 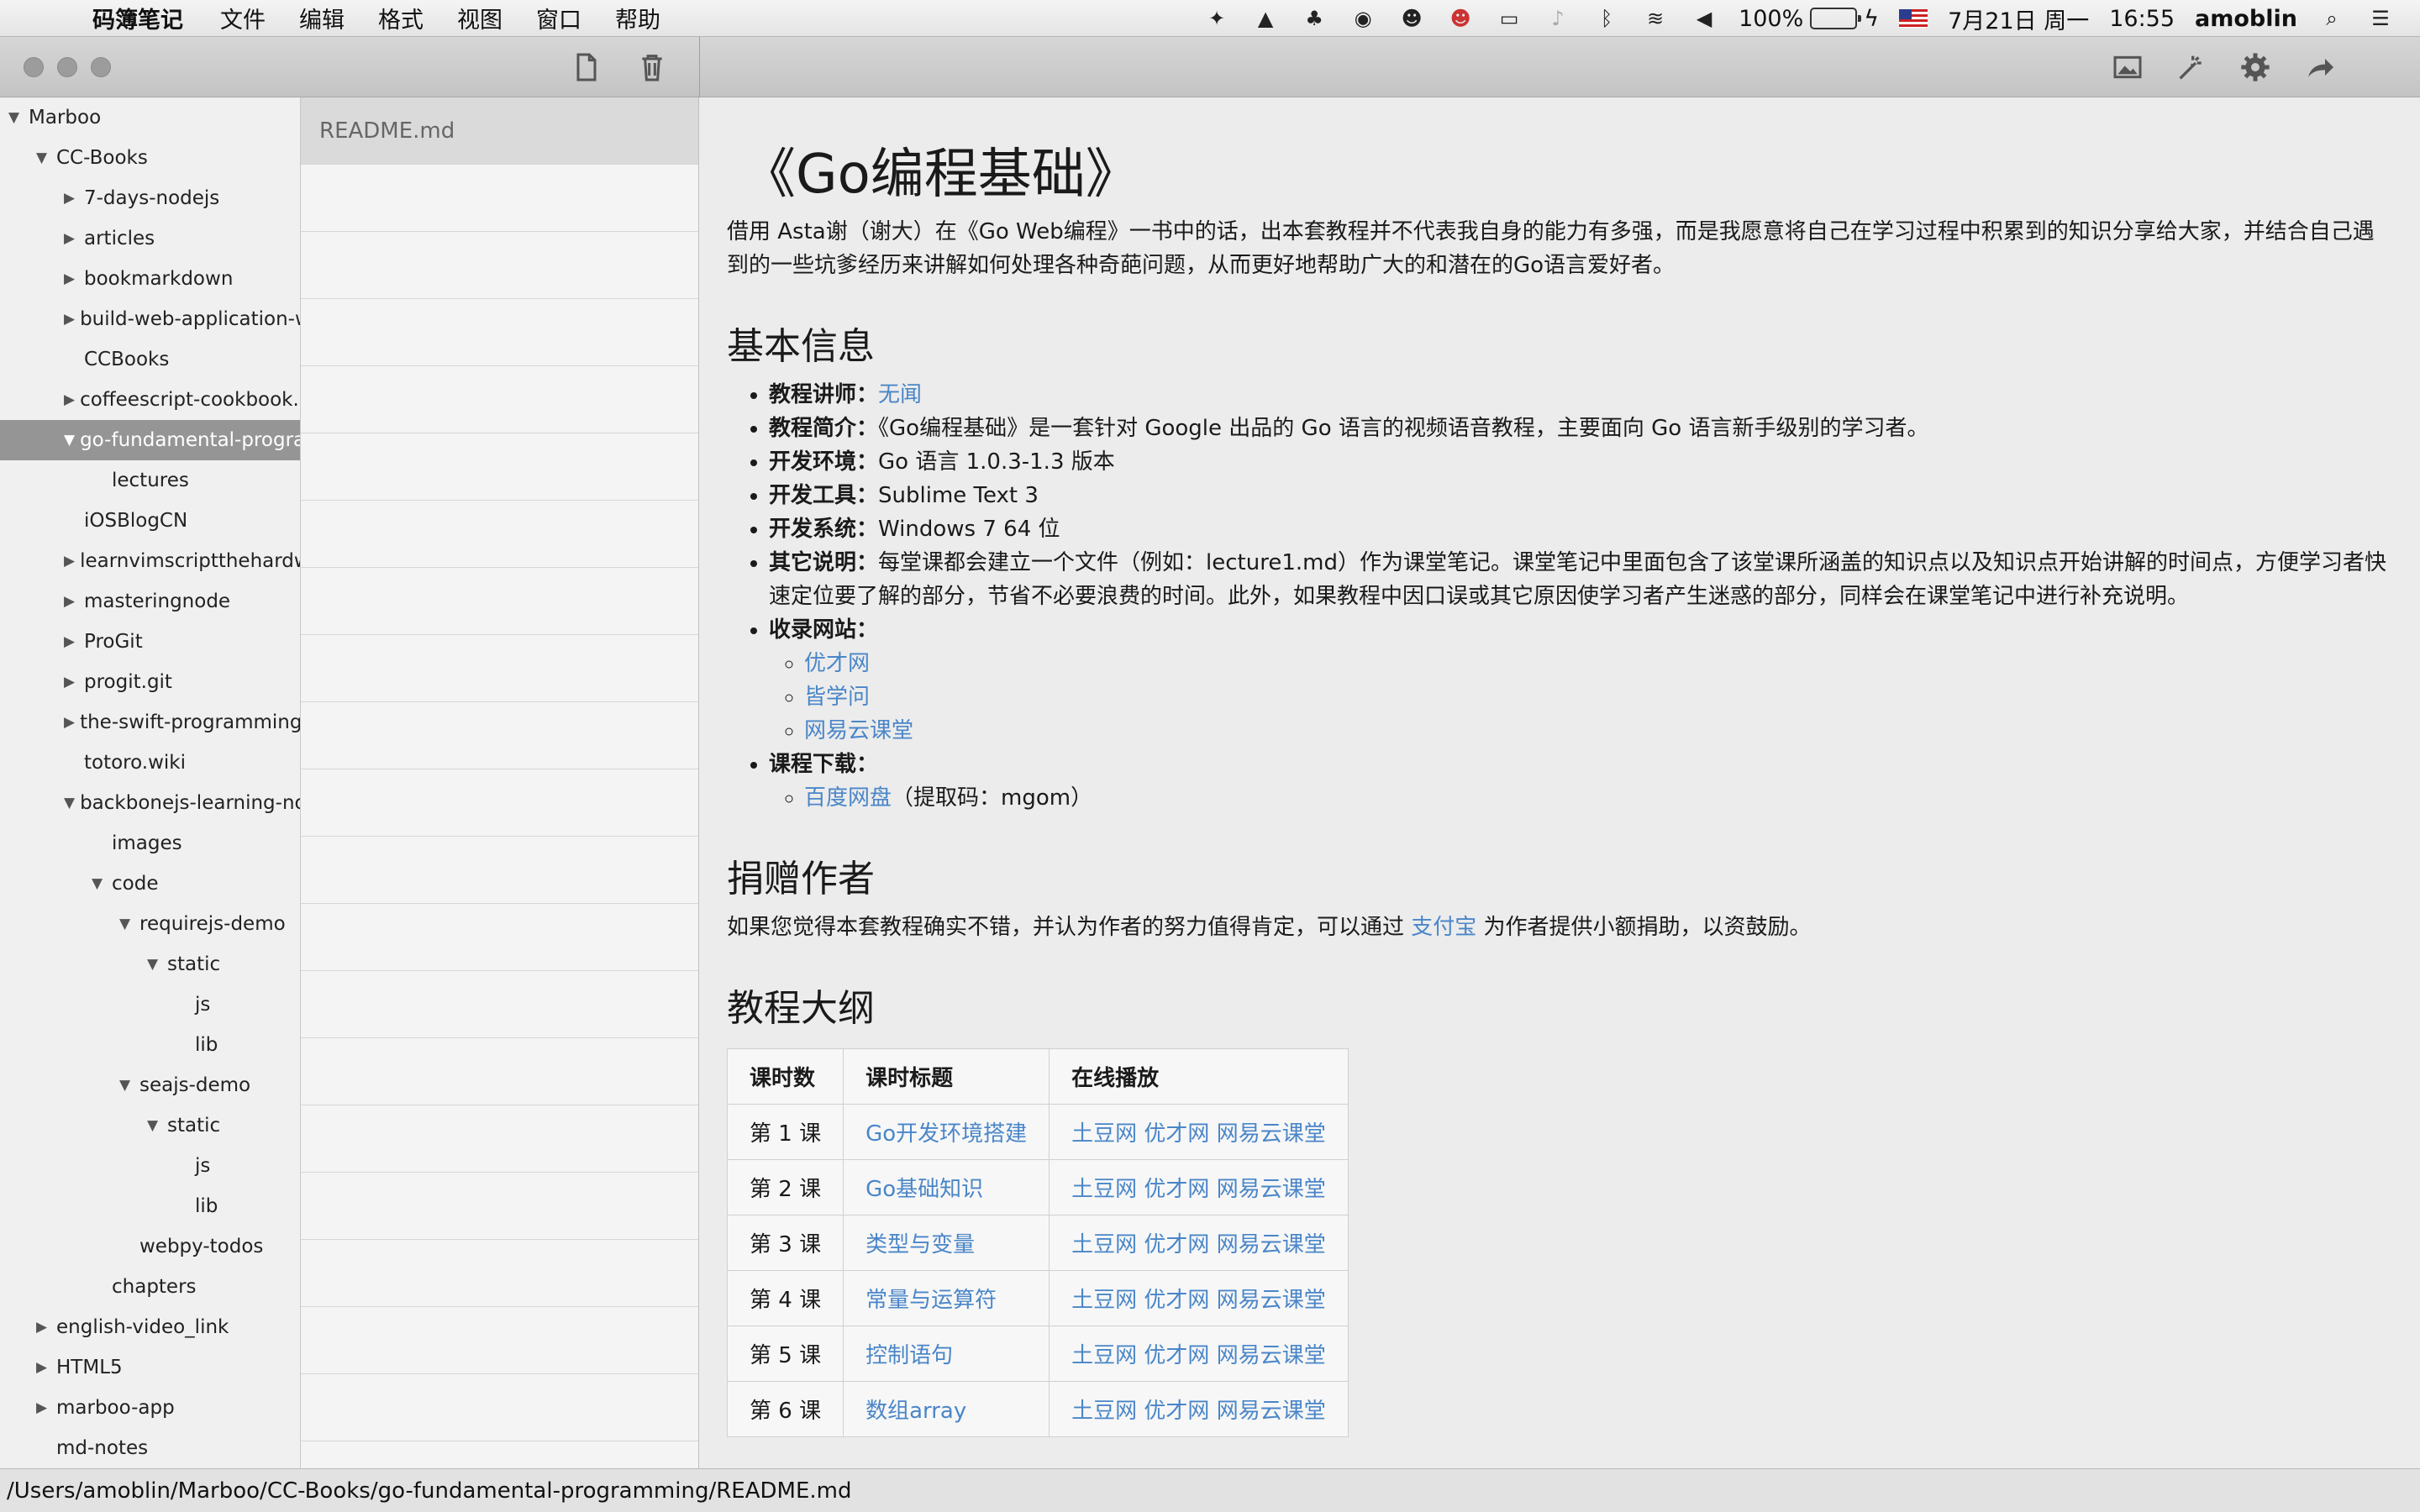 What do you see at coordinates (150, 884) in the screenshot?
I see `tree-item: ▼ code` at bounding box center [150, 884].